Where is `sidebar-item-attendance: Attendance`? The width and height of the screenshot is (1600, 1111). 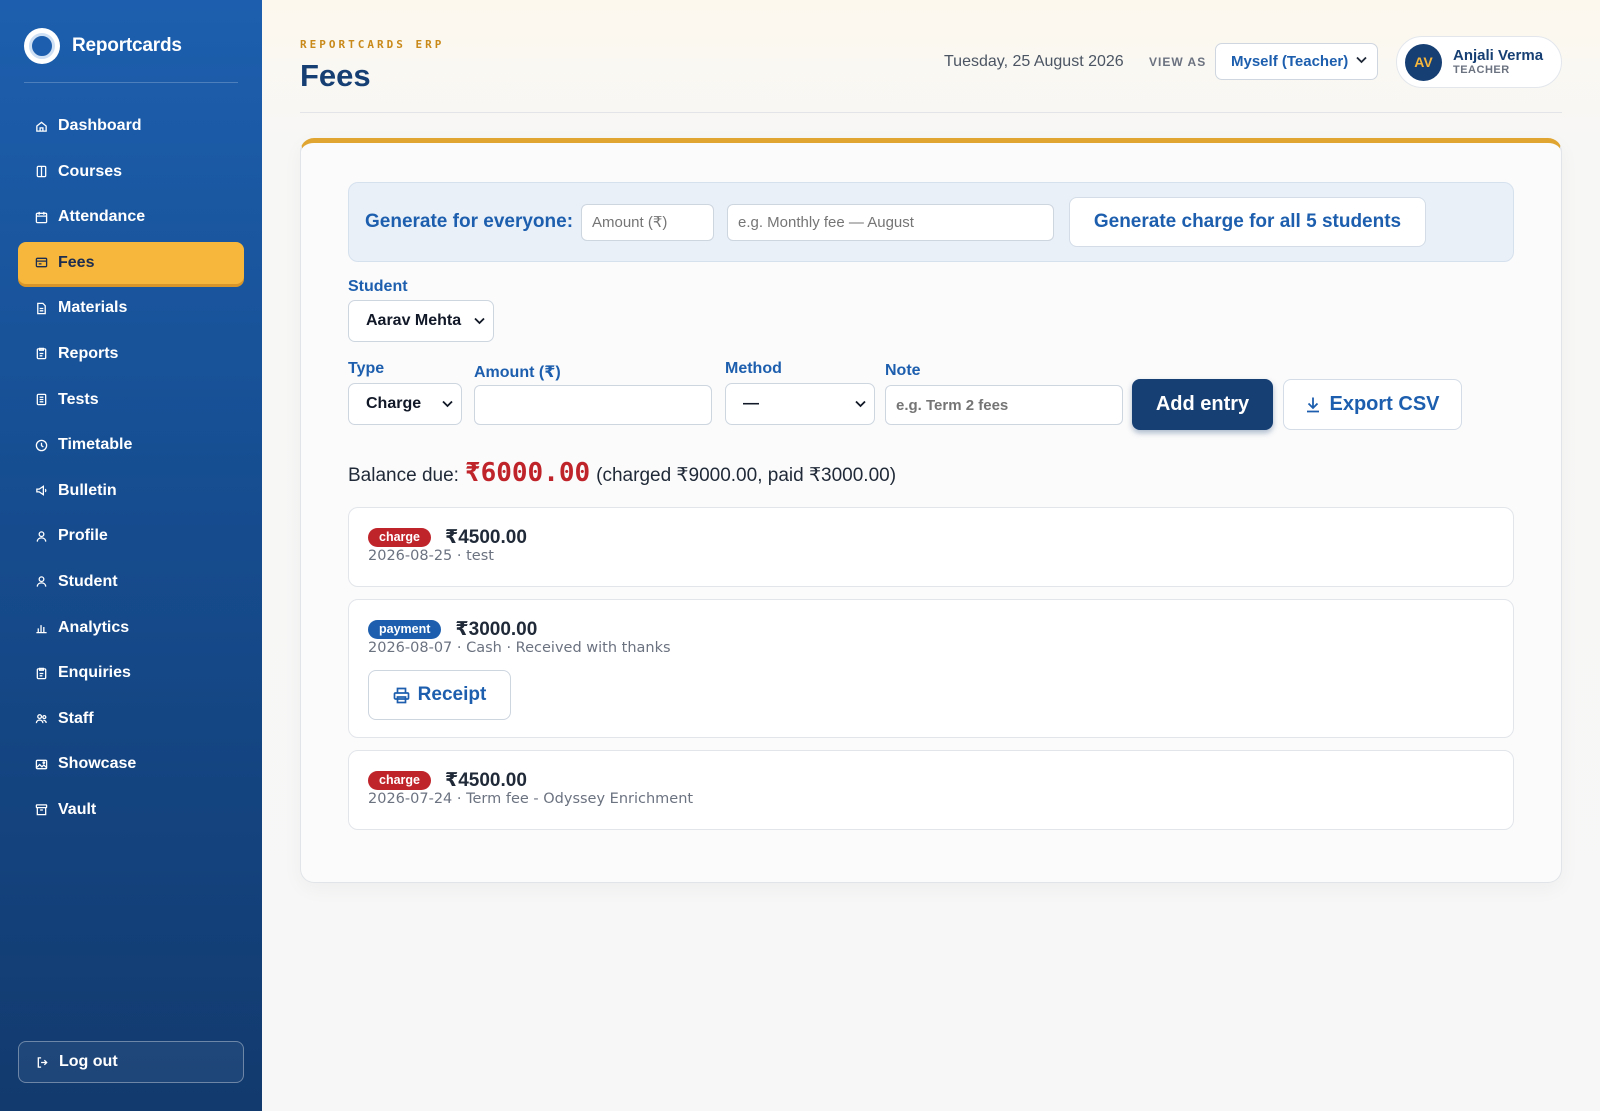
sidebar-item-attendance: Attendance is located at coordinates (131, 217).